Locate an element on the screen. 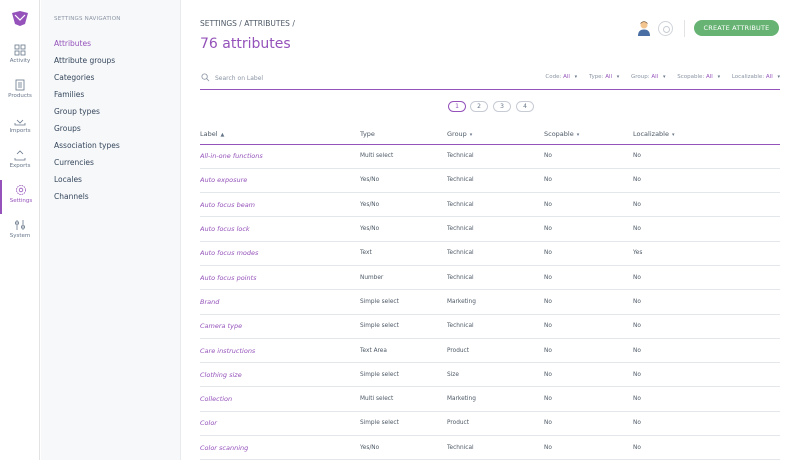  search-input is located at coordinates (305, 78).